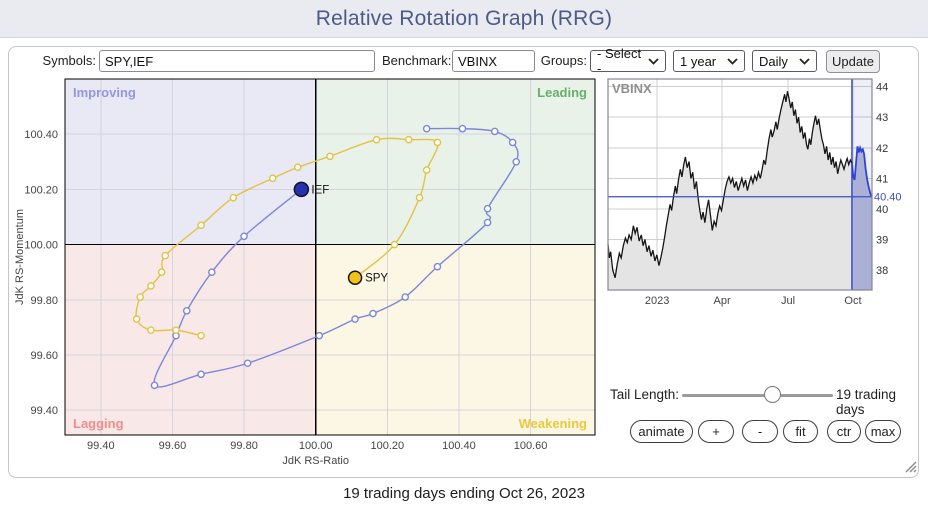 The height and width of the screenshot is (506, 928). Describe the element at coordinates (757, 395) in the screenshot. I see `tail-length-slider-track` at that location.